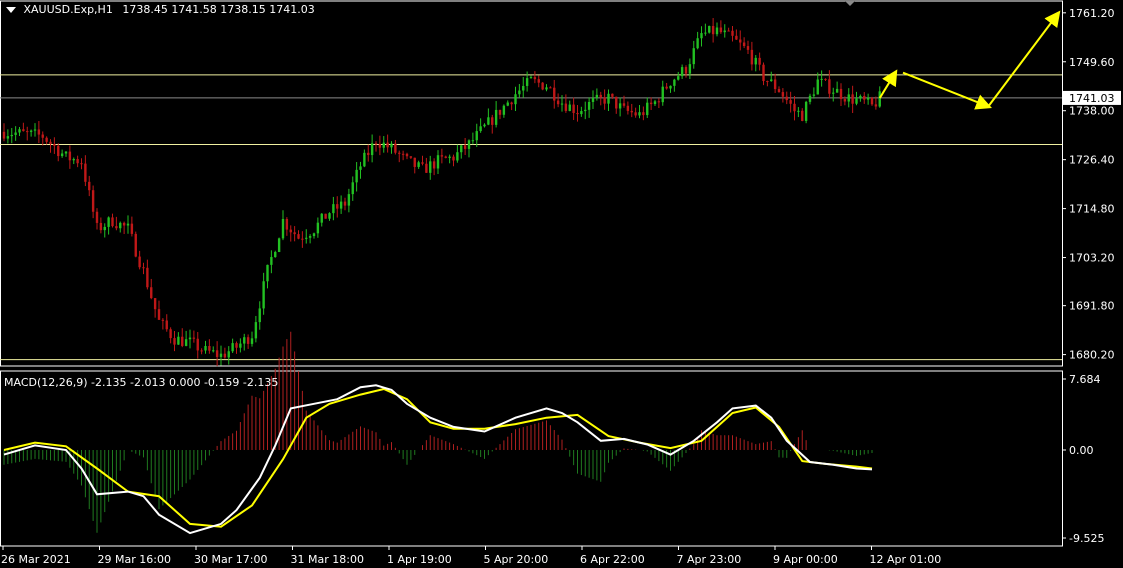  What do you see at coordinates (947, 90) in the screenshot?
I see `projection-arrow` at bounding box center [947, 90].